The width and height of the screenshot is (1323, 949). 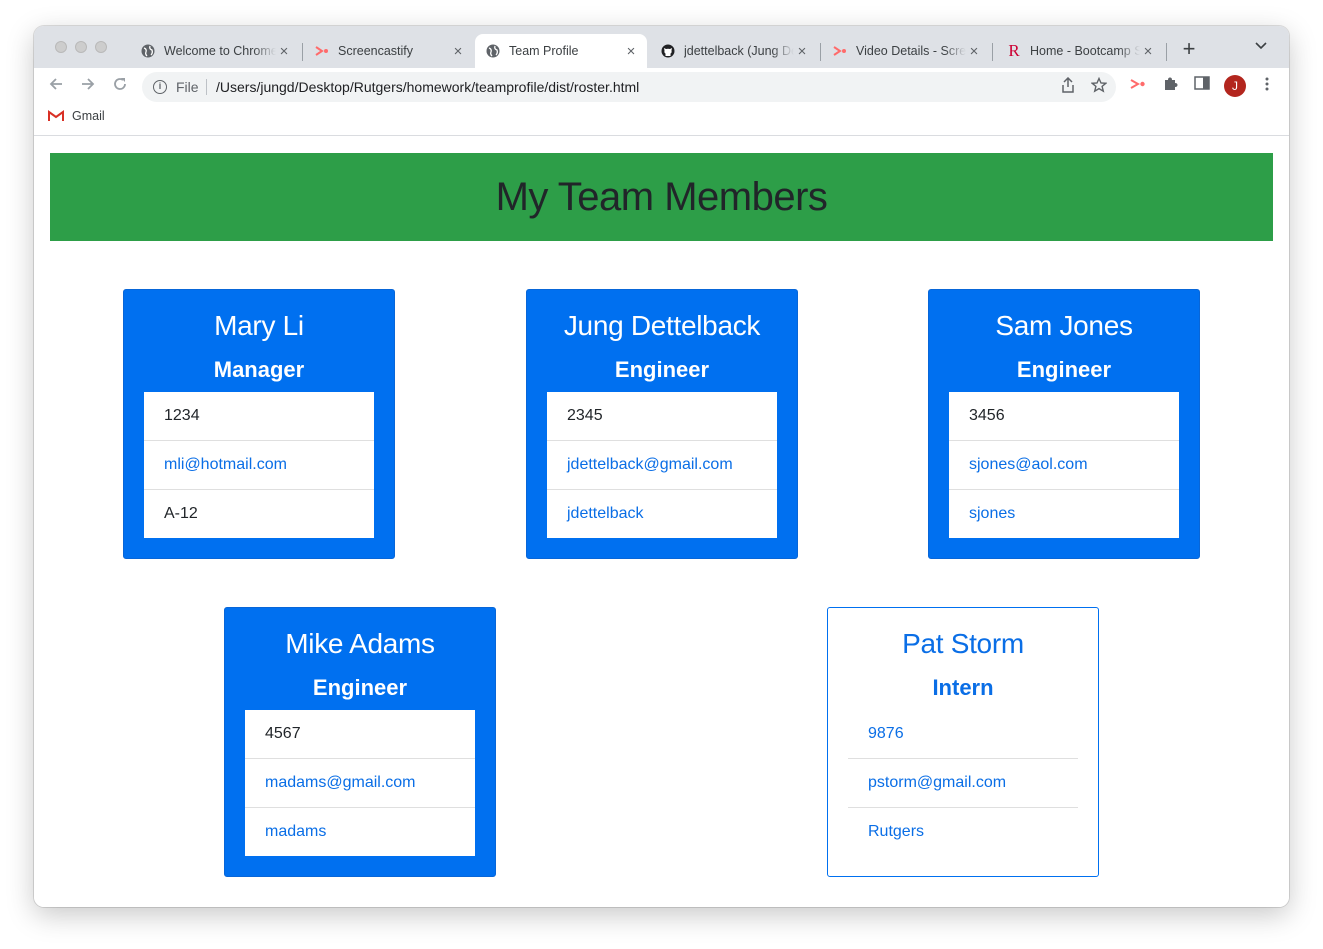 What do you see at coordinates (911, 51) in the screenshot?
I see `tab-title: Video Details - Screencastify` at bounding box center [911, 51].